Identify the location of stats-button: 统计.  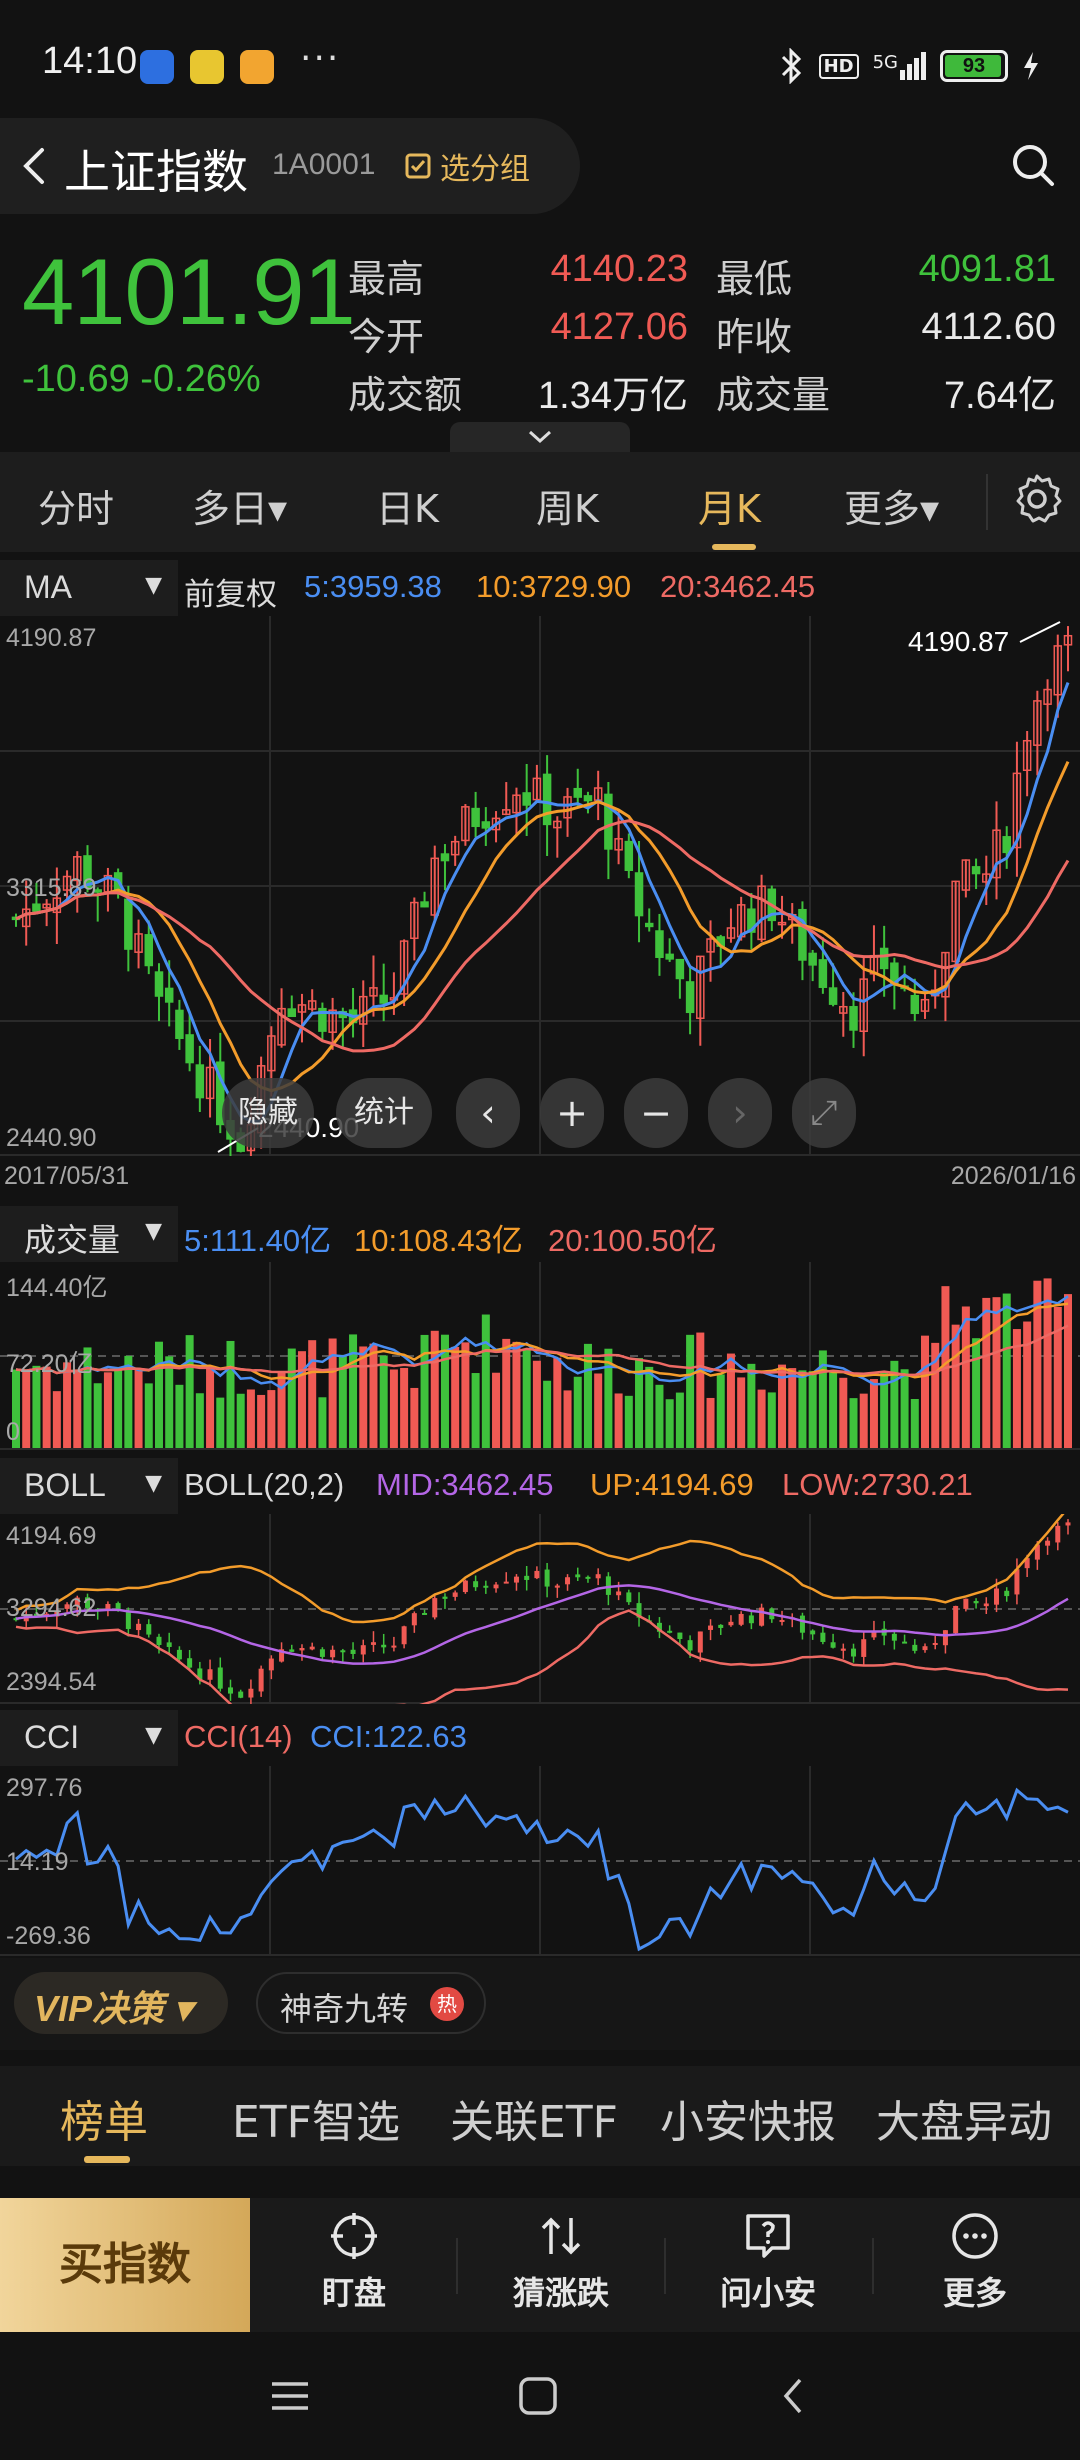
(384, 1113).